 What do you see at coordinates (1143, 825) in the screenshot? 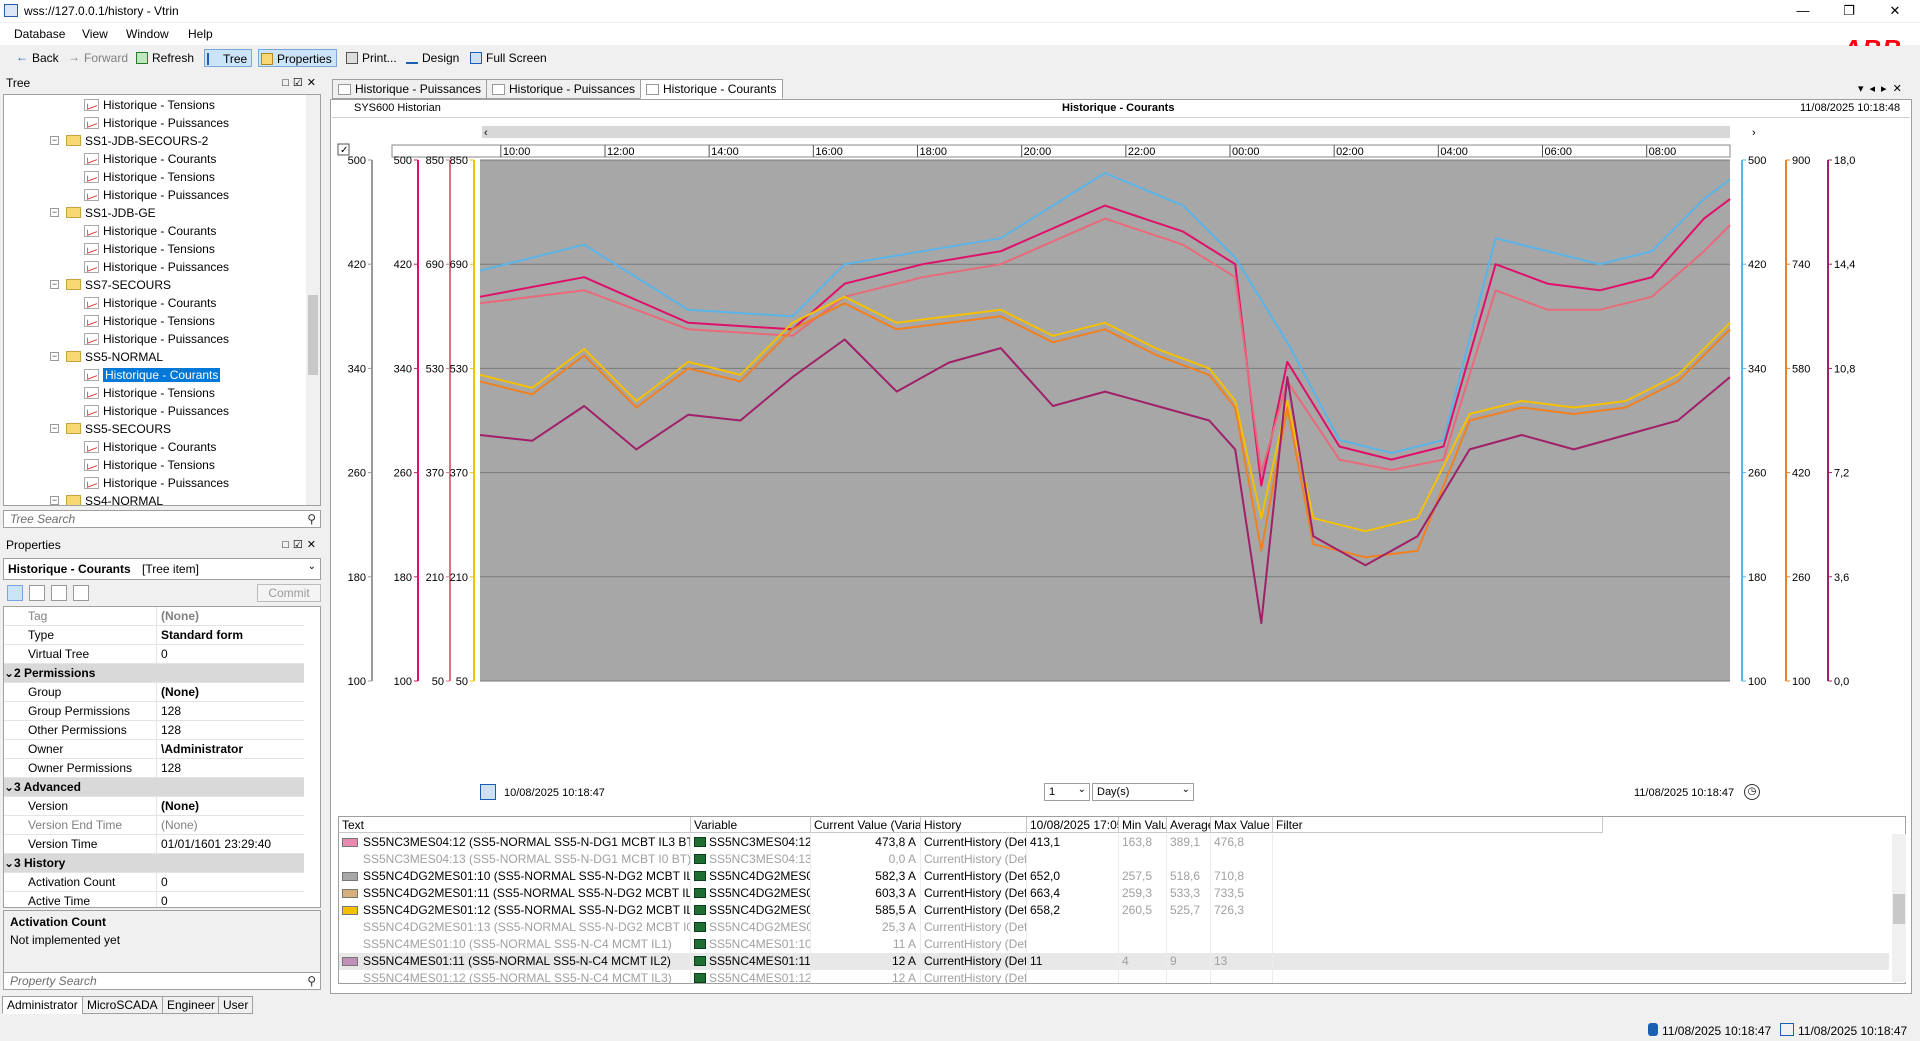
I see `column-header: Min Value` at bounding box center [1143, 825].